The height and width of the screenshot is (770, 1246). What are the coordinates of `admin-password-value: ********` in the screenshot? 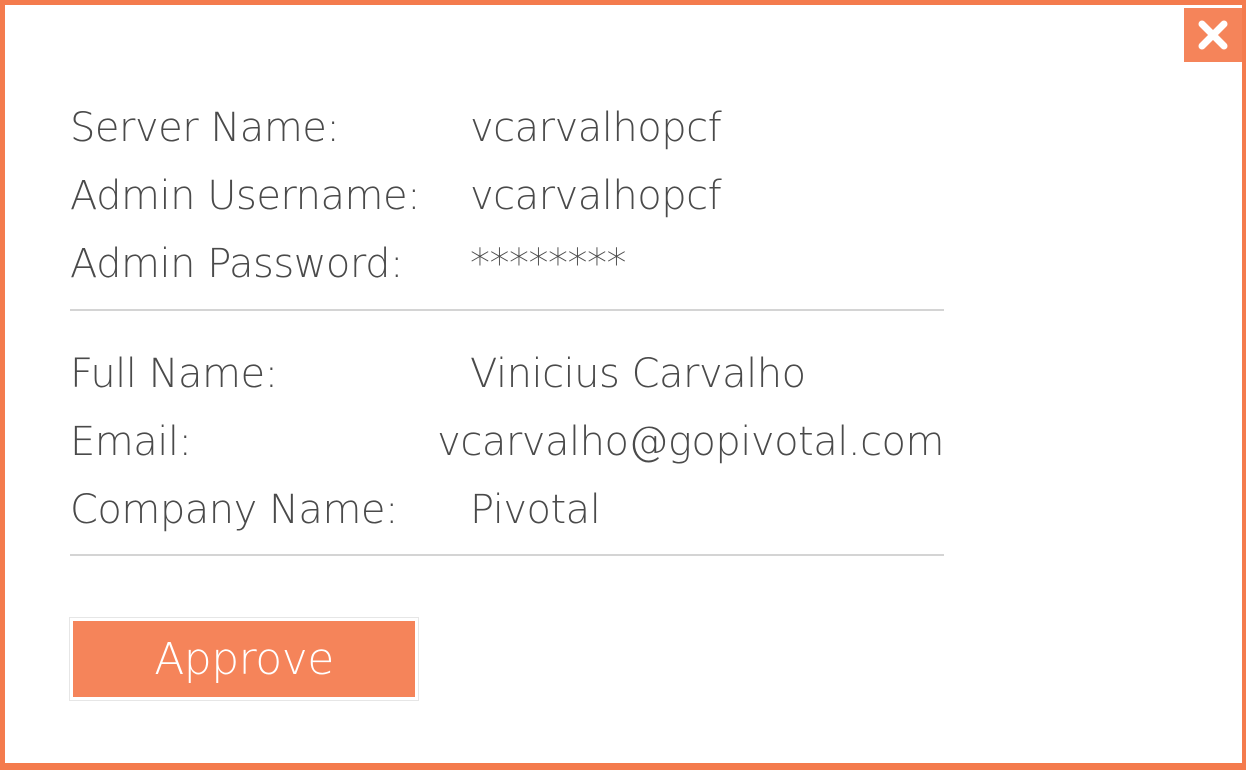 It's located at (548, 264).